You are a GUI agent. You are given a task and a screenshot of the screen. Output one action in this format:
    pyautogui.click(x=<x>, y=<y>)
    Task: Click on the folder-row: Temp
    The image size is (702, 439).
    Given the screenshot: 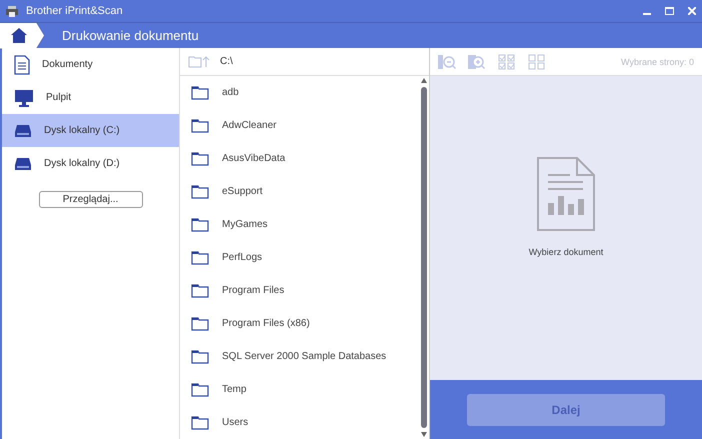 What is the action you would take?
    pyautogui.click(x=299, y=389)
    